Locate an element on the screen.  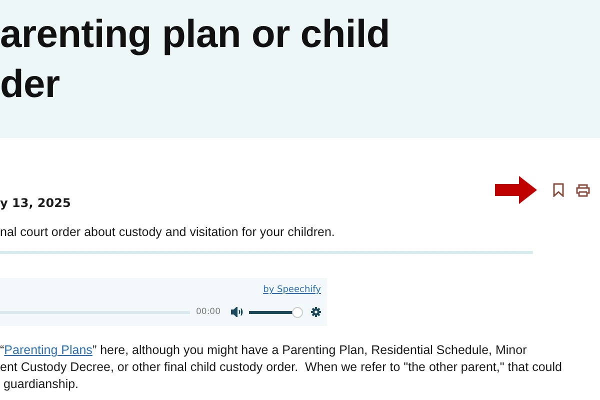
bookmark-button is located at coordinates (558, 190).